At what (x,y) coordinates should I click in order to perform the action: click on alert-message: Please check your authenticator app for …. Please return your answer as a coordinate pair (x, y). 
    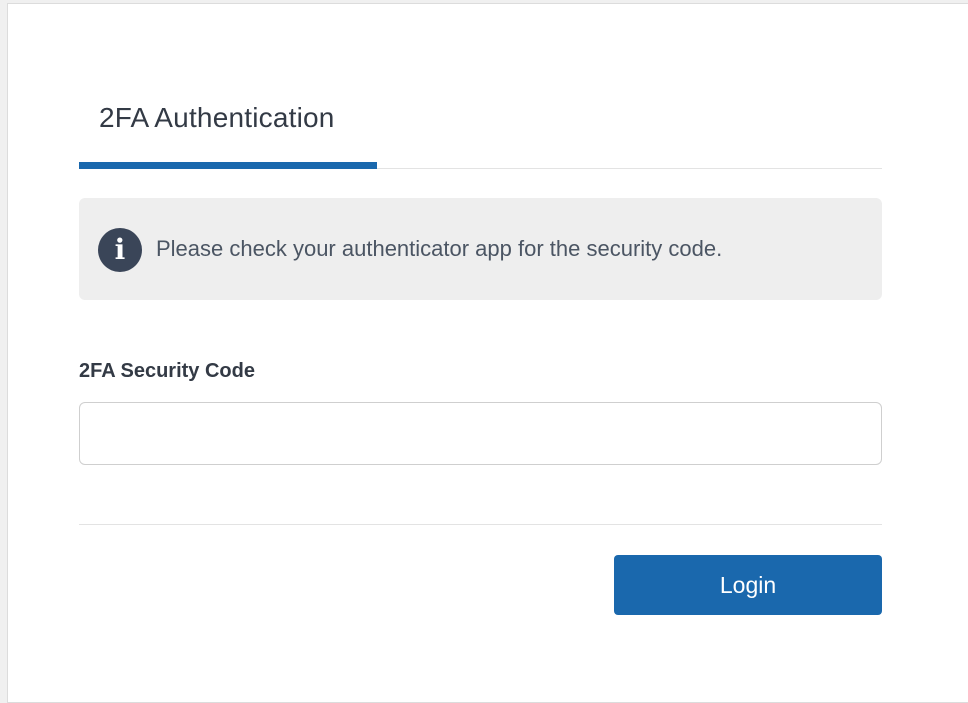
    Looking at the image, I should click on (439, 248).